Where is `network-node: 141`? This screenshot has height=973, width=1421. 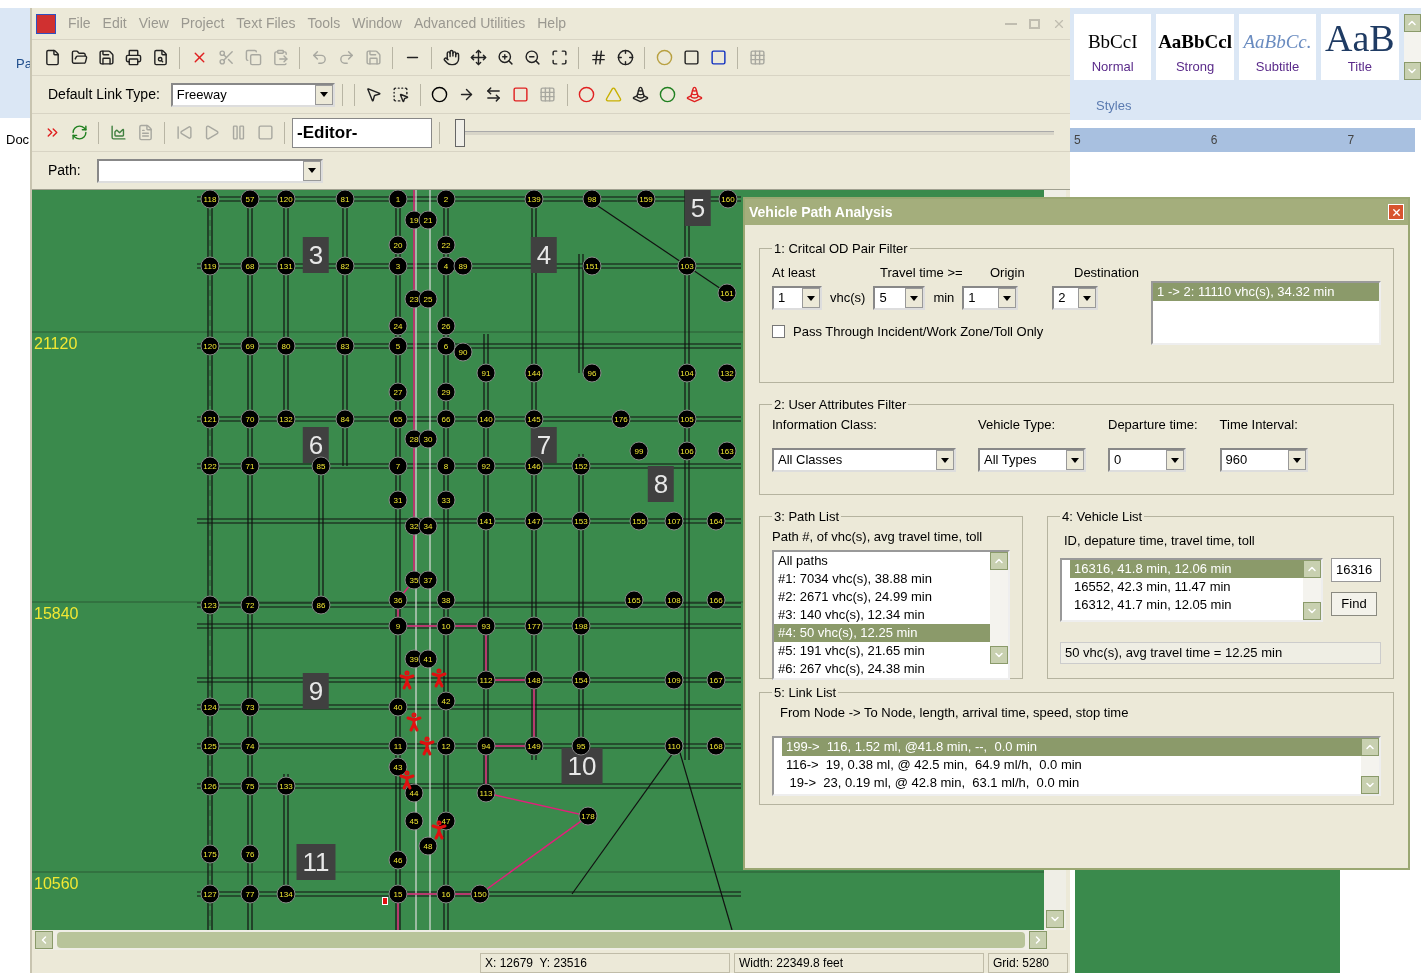 network-node: 141 is located at coordinates (486, 521).